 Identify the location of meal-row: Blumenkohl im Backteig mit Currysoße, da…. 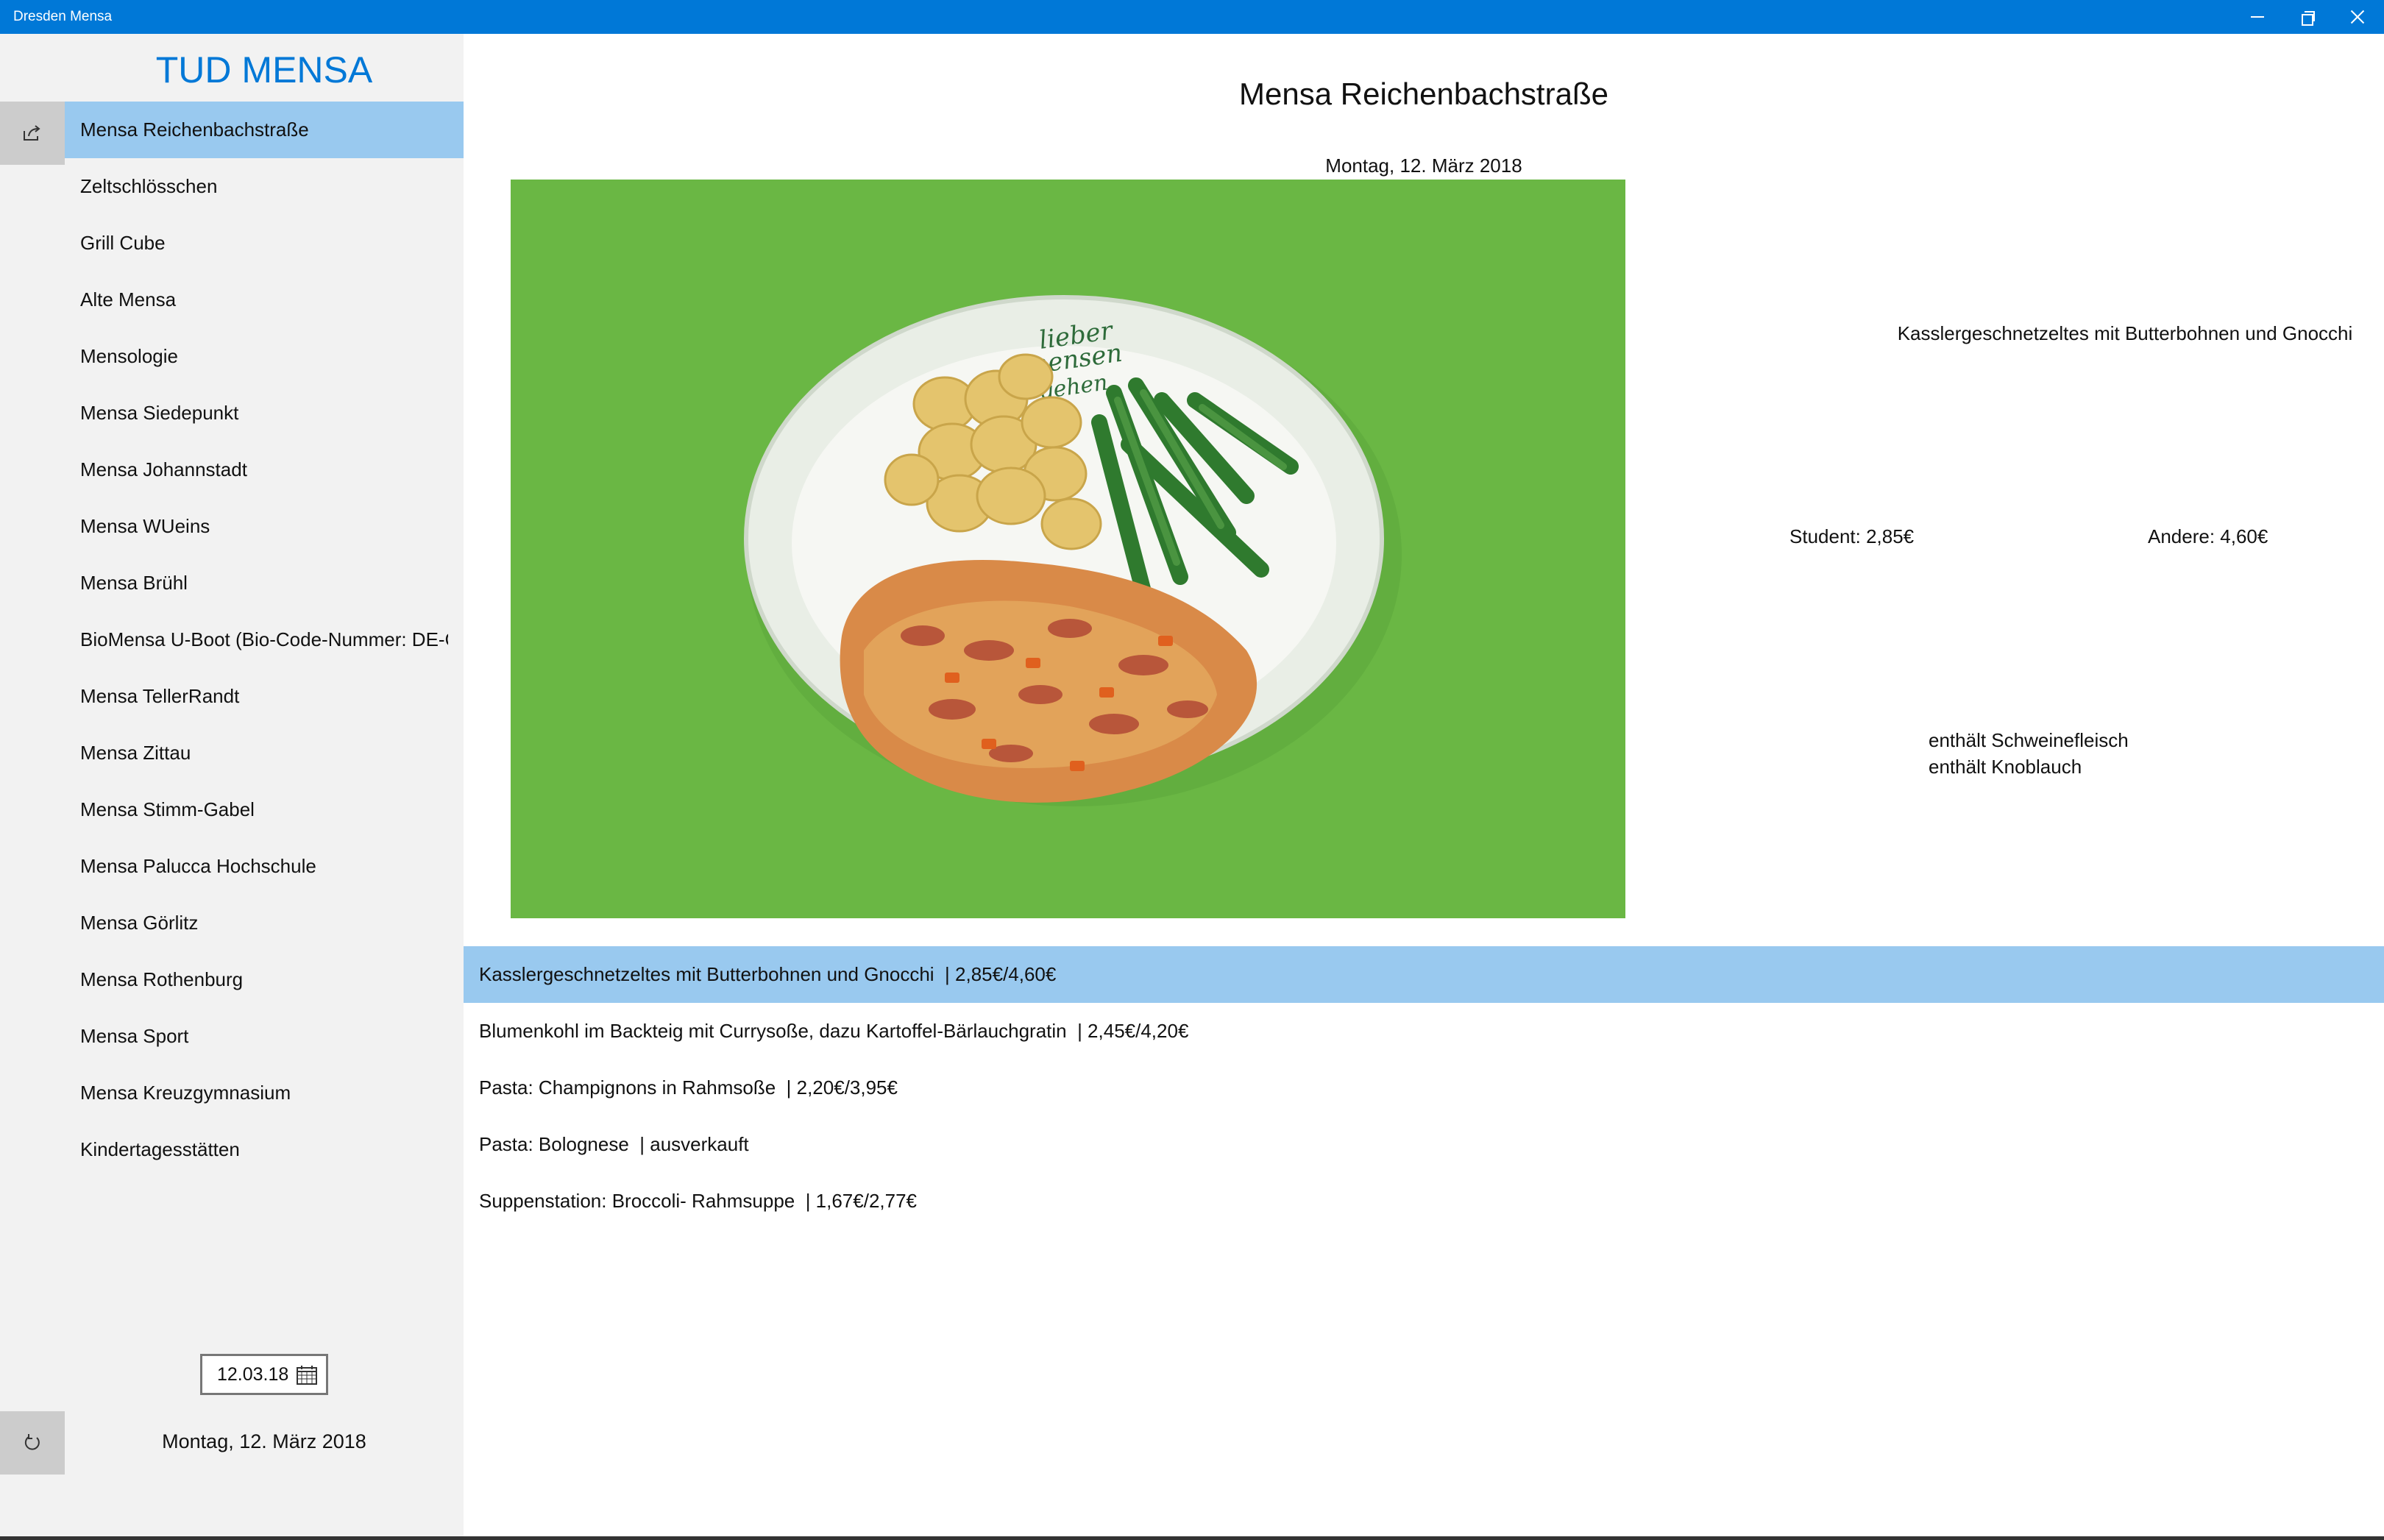
(1424, 1031).